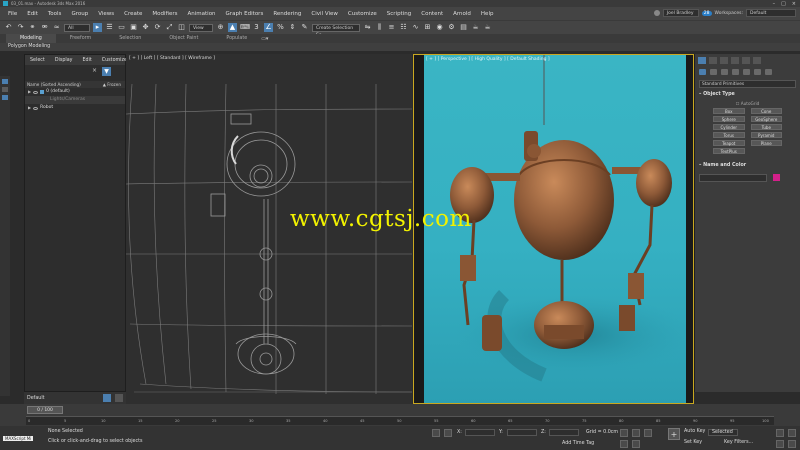 Image resolution: width=800 pixels, height=450 pixels. I want to click on maxscript-listener: MAXScript Mi, so click(18, 438).